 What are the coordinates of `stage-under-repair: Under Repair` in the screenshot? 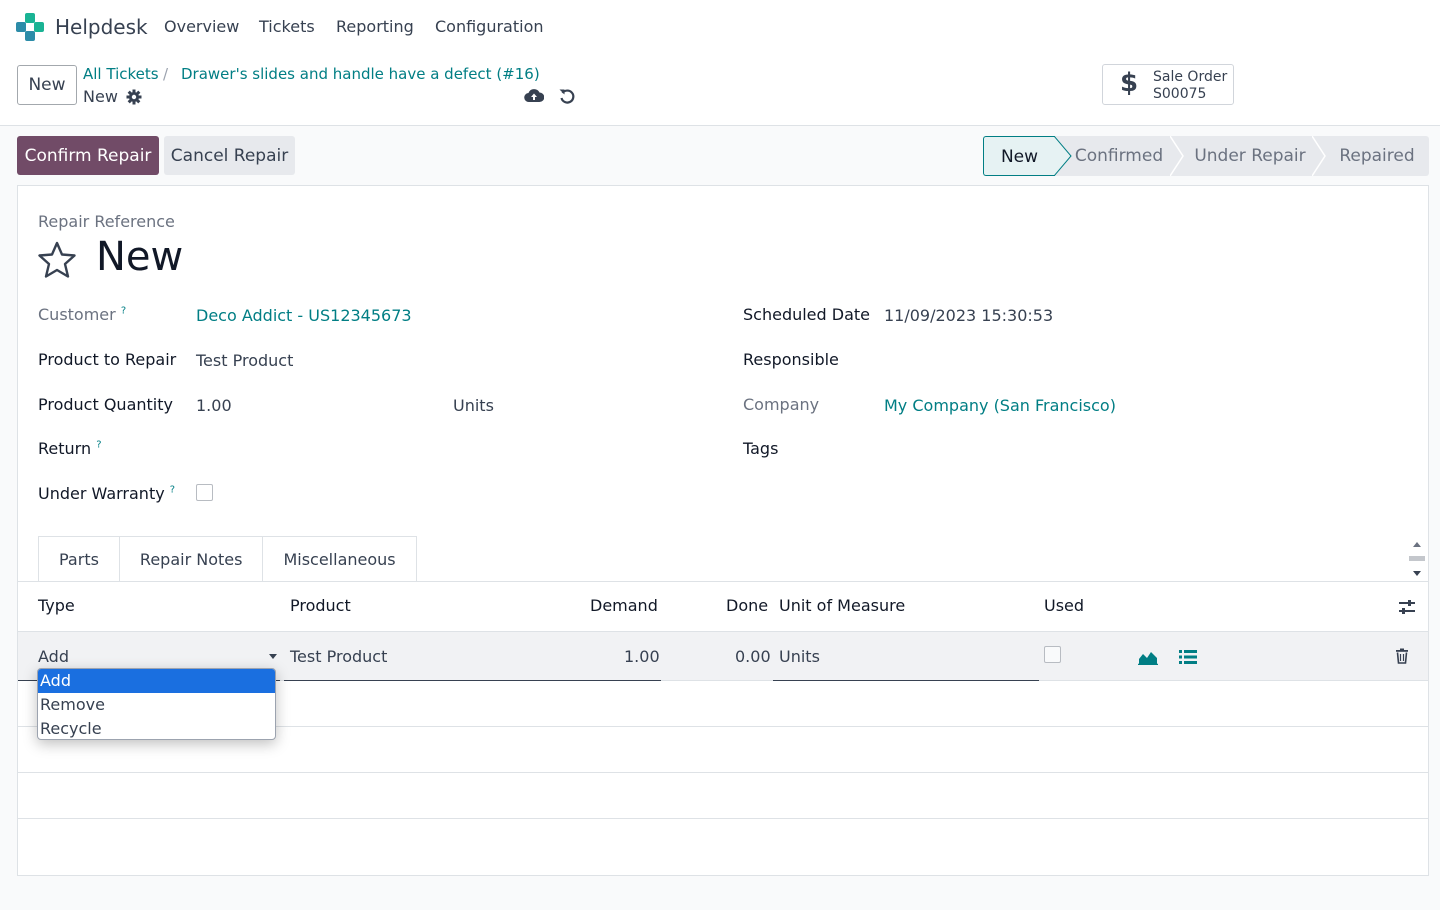 It's located at (1250, 156).